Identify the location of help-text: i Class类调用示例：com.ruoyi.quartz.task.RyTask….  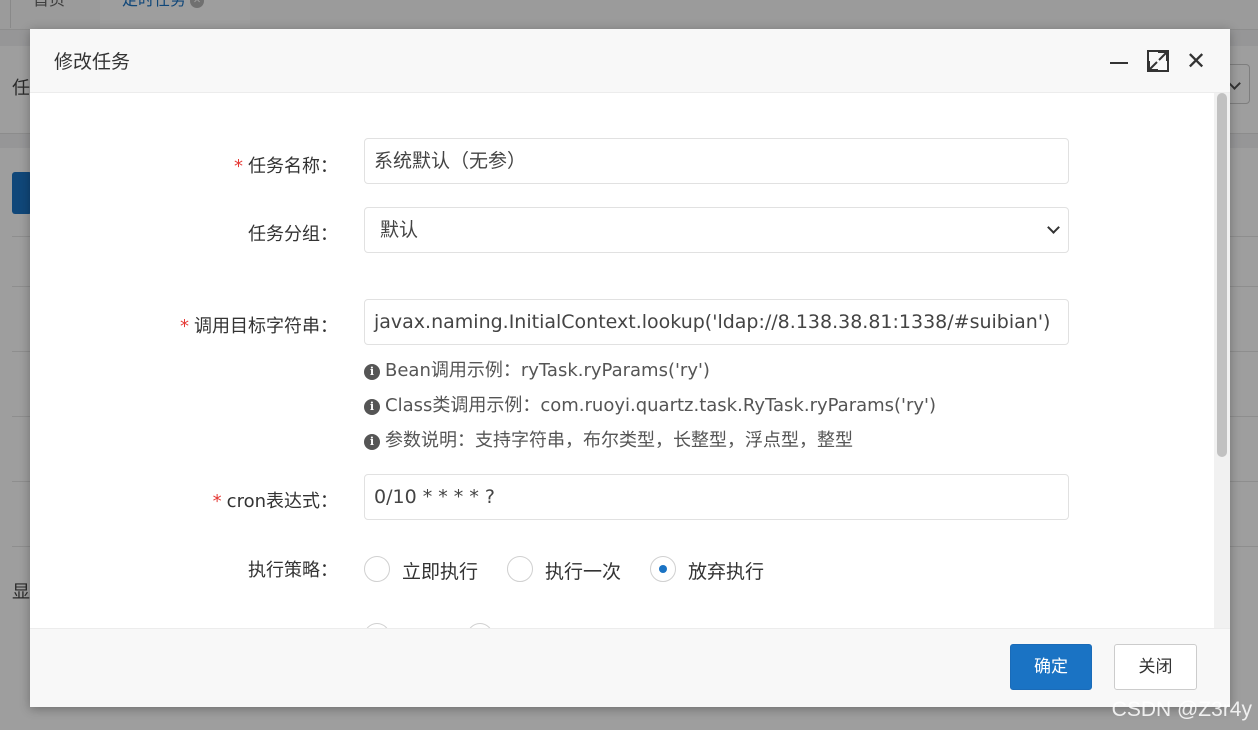
(650, 404).